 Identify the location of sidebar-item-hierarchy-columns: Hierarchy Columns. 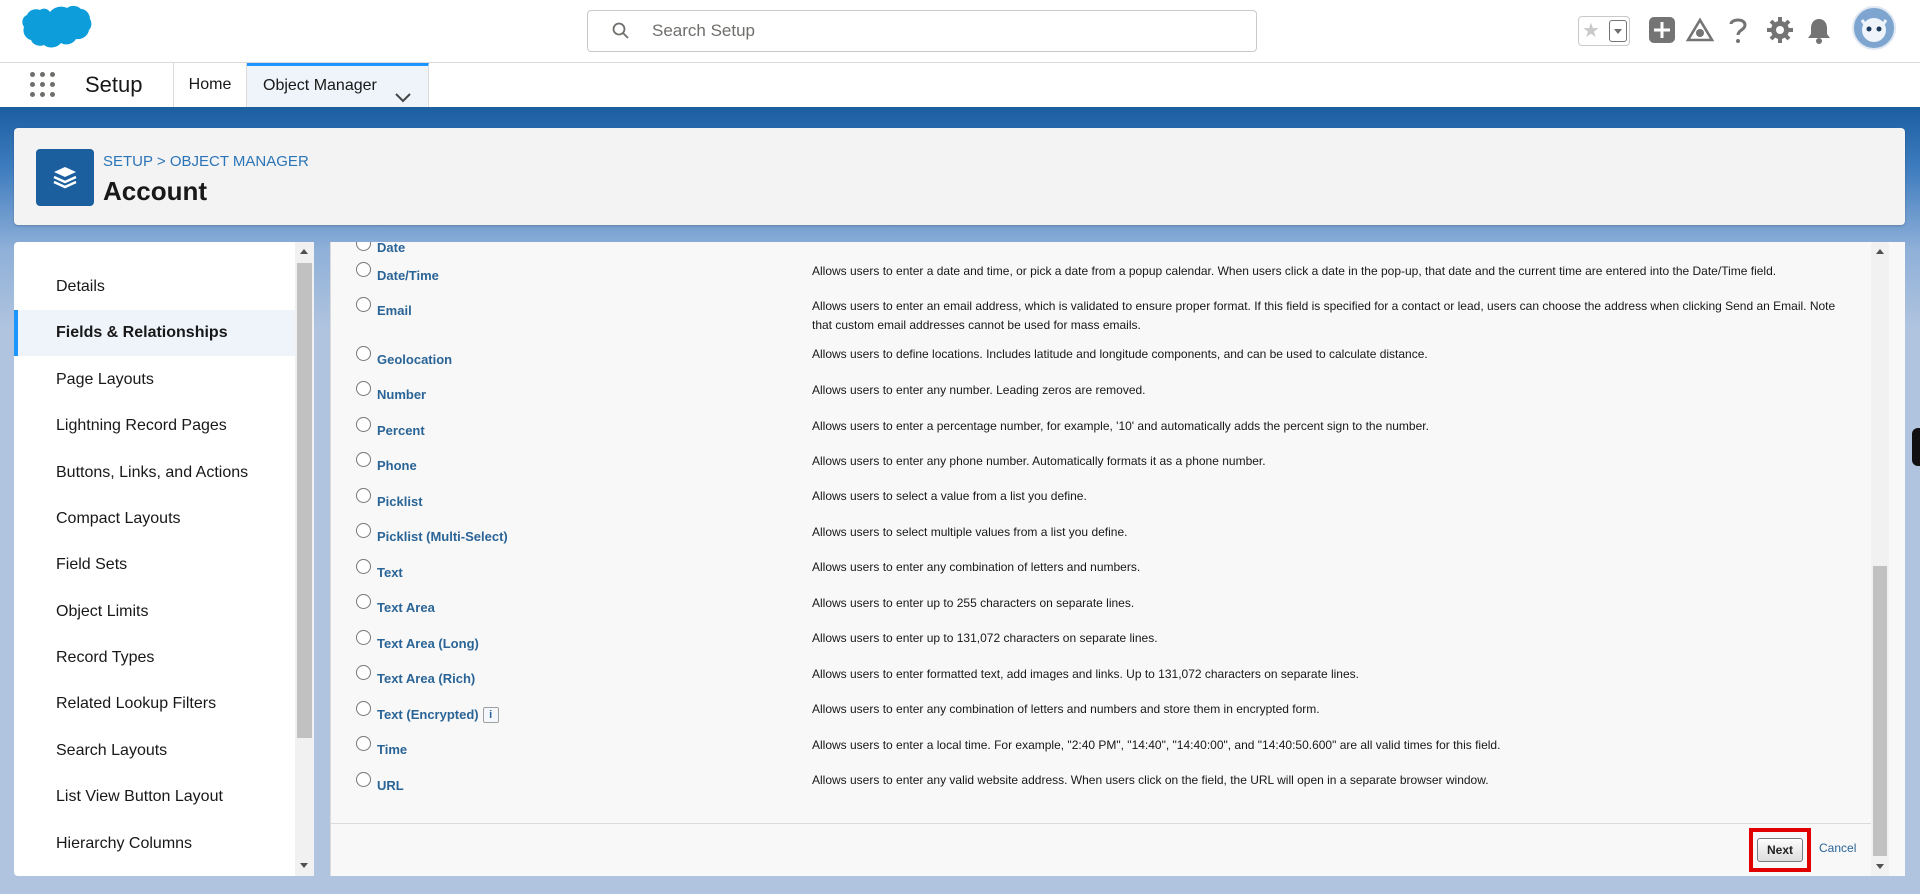
(155, 844).